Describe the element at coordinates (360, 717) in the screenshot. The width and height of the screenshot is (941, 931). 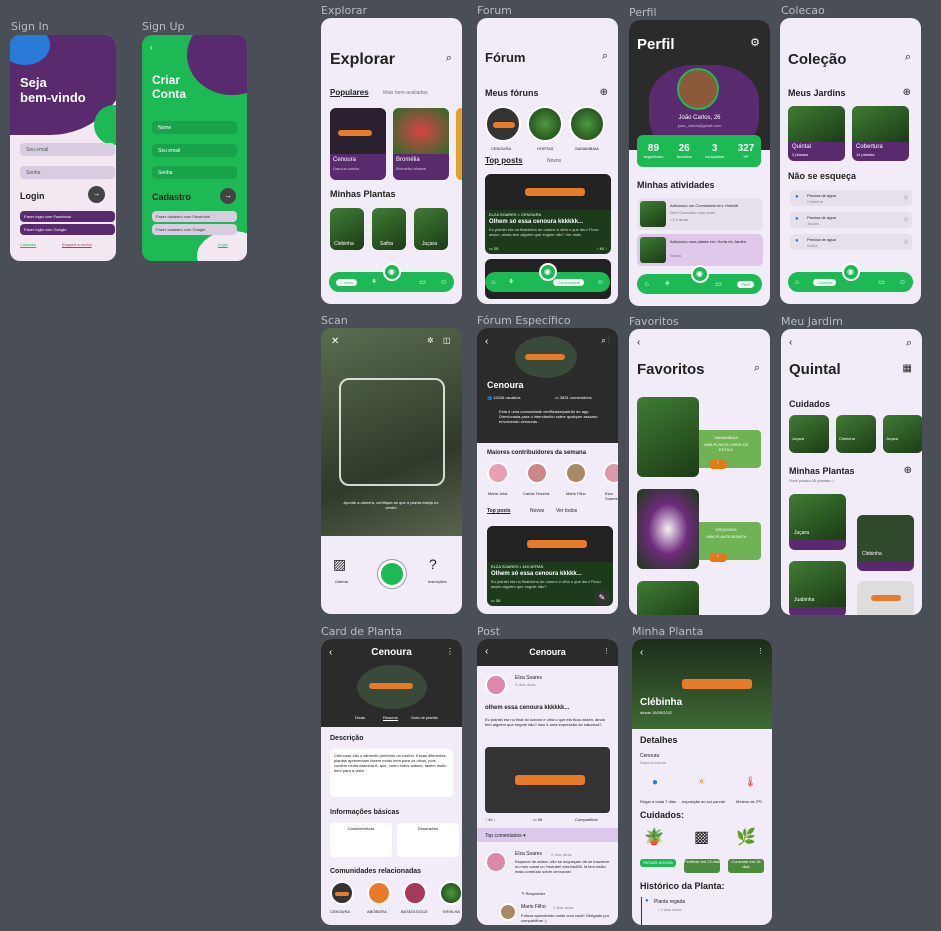
I see `tab-dicas: Dicas` at that location.